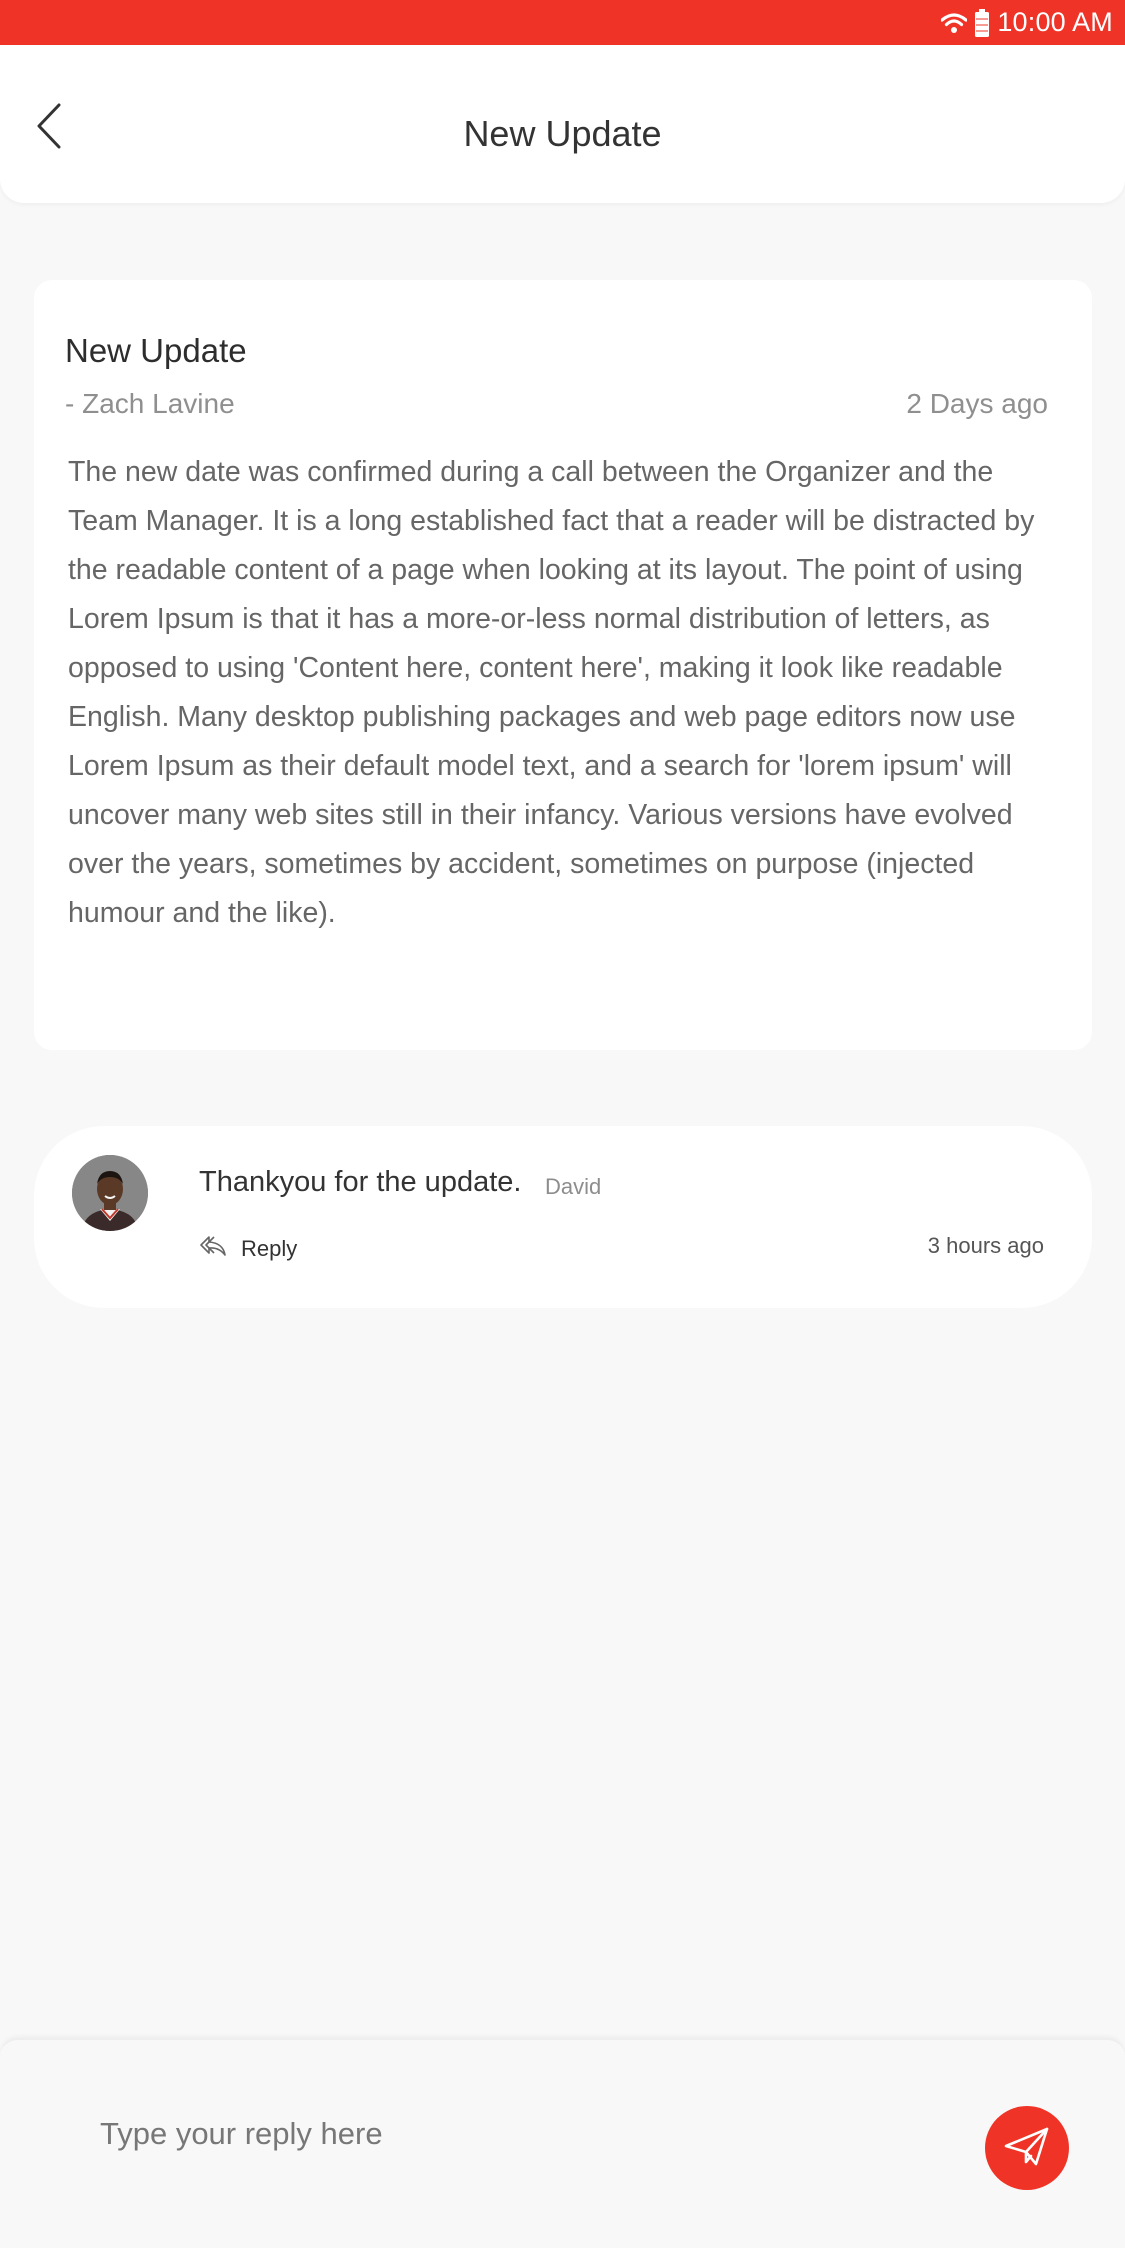 This screenshot has height=2248, width=1125. Describe the element at coordinates (977, 403) in the screenshot. I see `update-timestamp: 2 Days ago` at that location.